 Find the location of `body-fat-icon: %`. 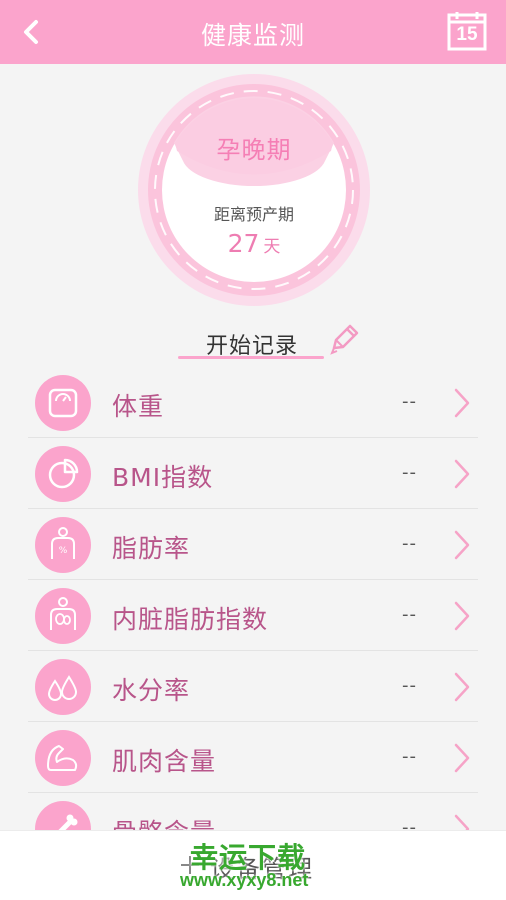

body-fat-icon: % is located at coordinates (63, 545).